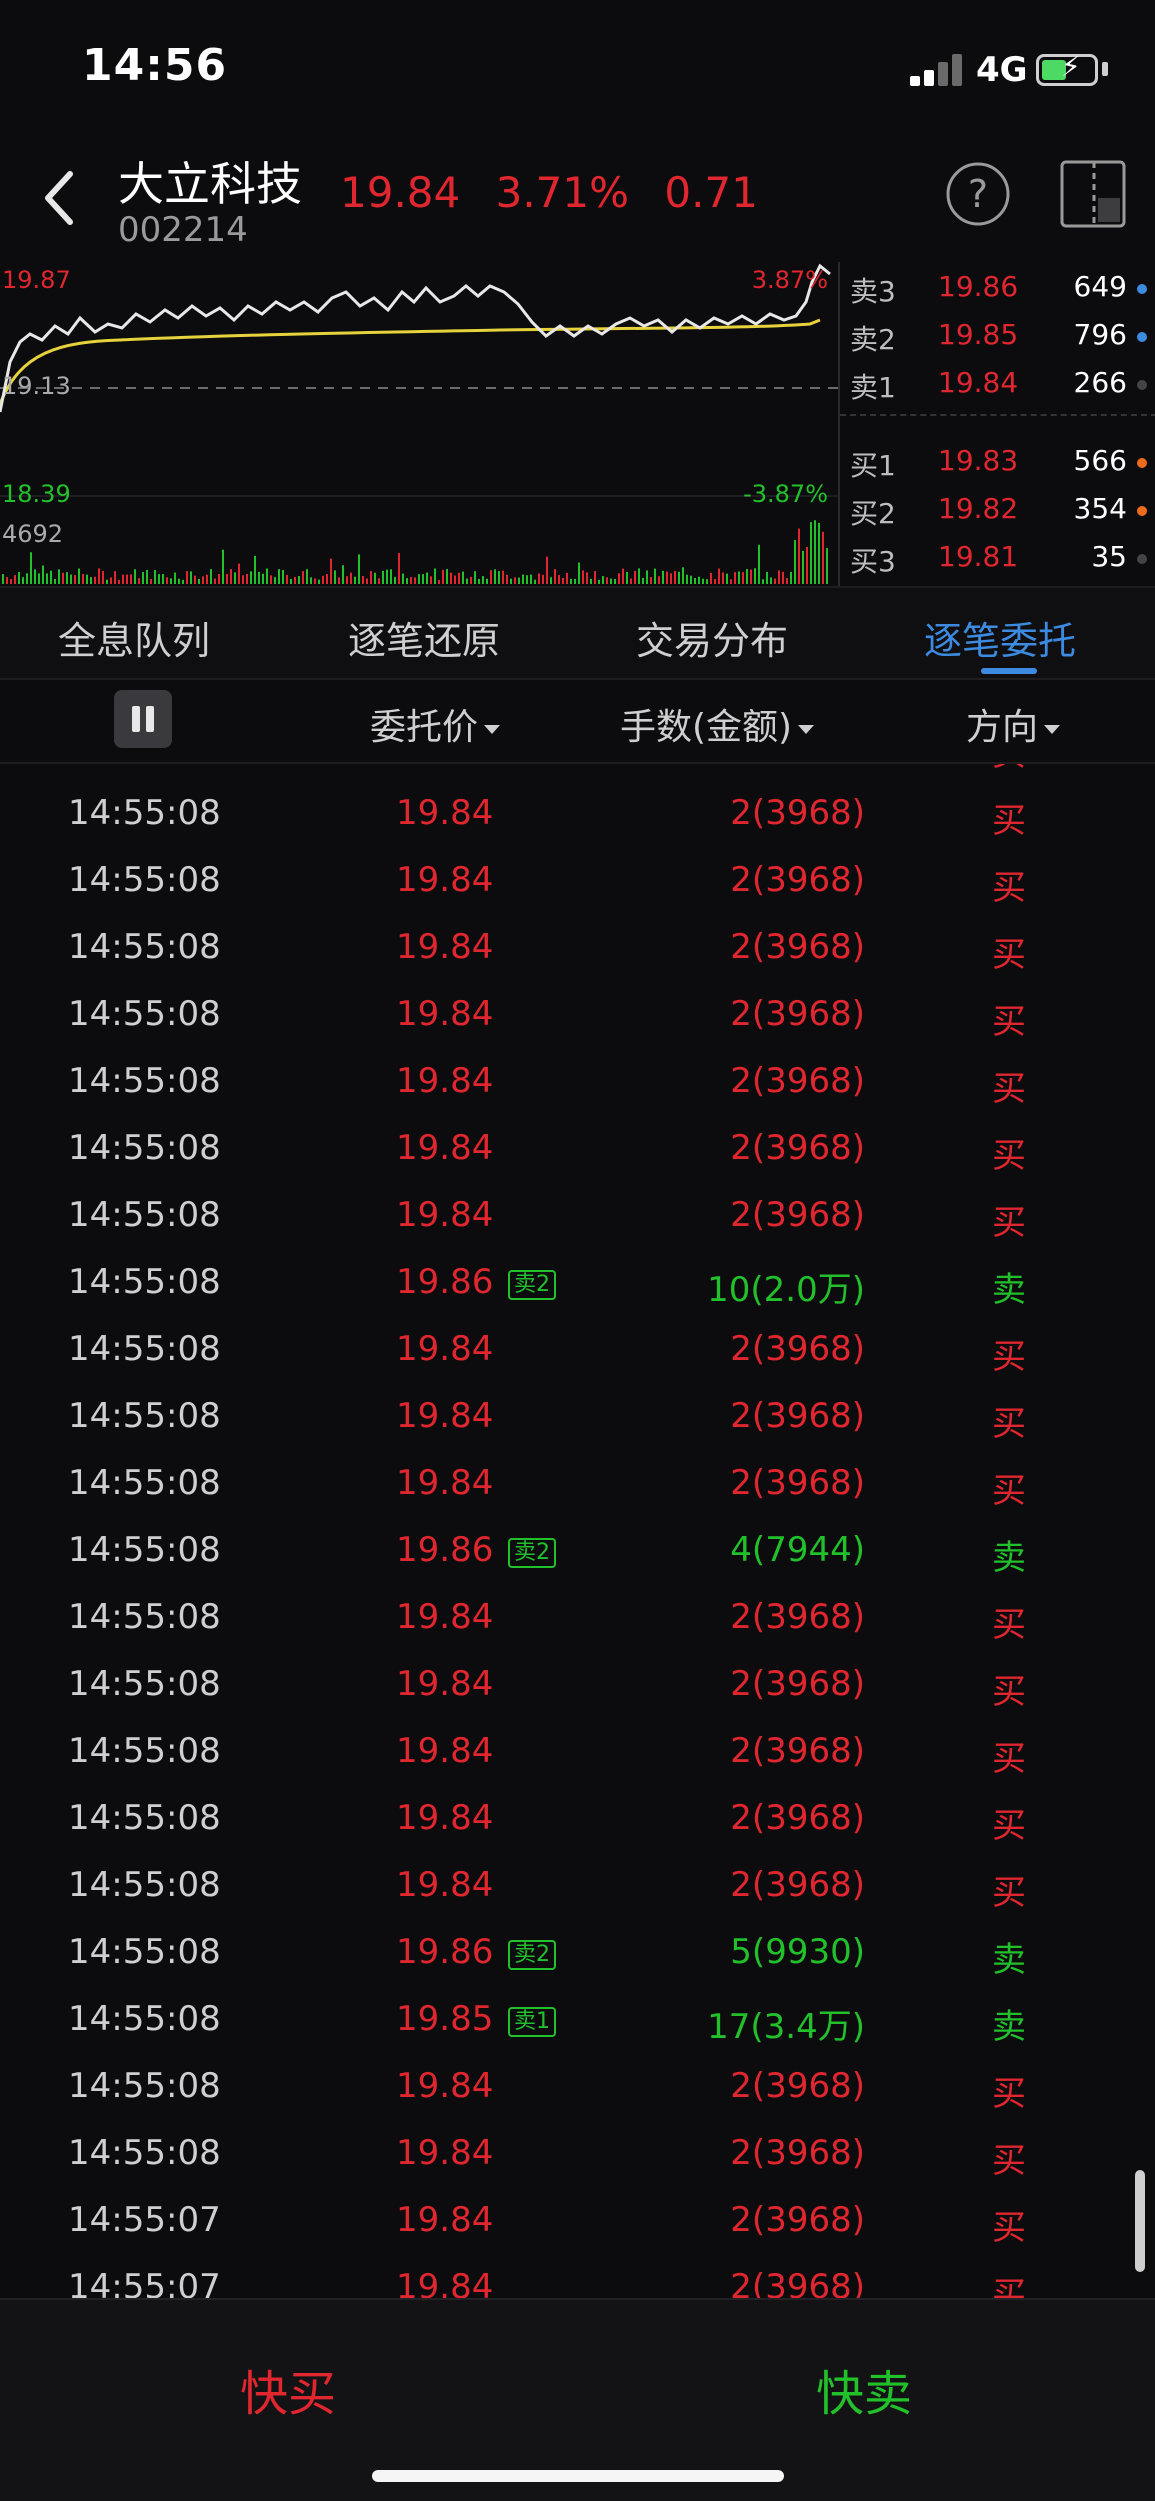 The width and height of the screenshot is (1155, 2501). What do you see at coordinates (577, 633) in the screenshot?
I see `detail-tabs: 全息队列 逐笔还原 交易分布 逐笔委托` at bounding box center [577, 633].